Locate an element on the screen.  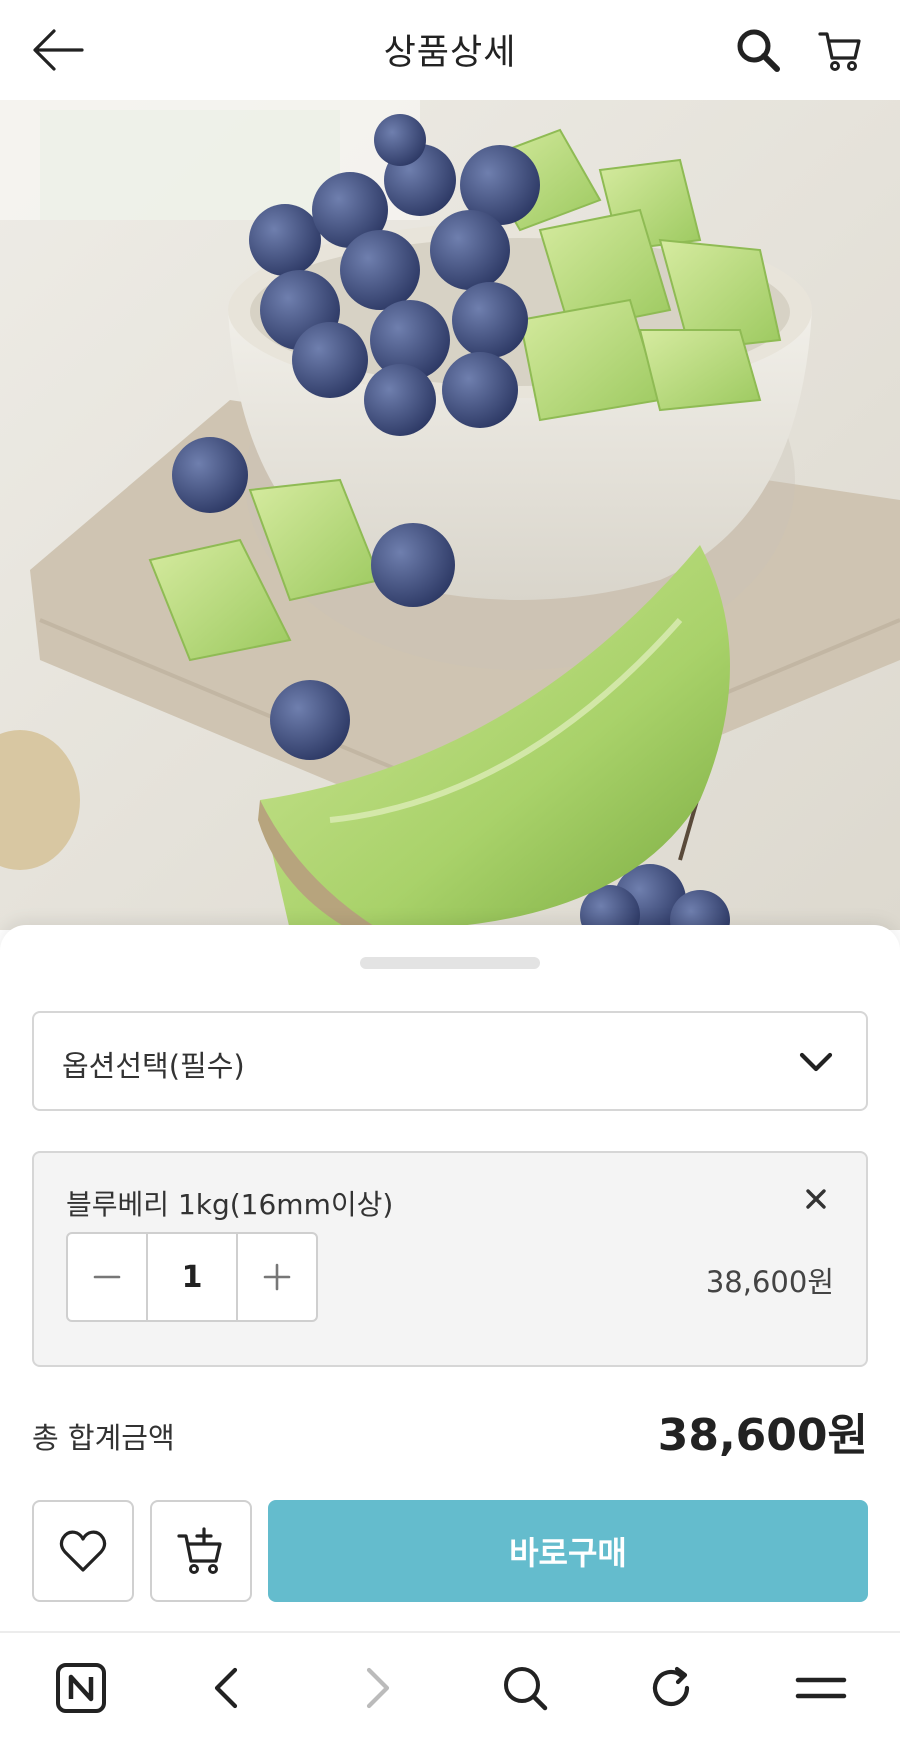
browser-menu-button is located at coordinates (821, 1688).